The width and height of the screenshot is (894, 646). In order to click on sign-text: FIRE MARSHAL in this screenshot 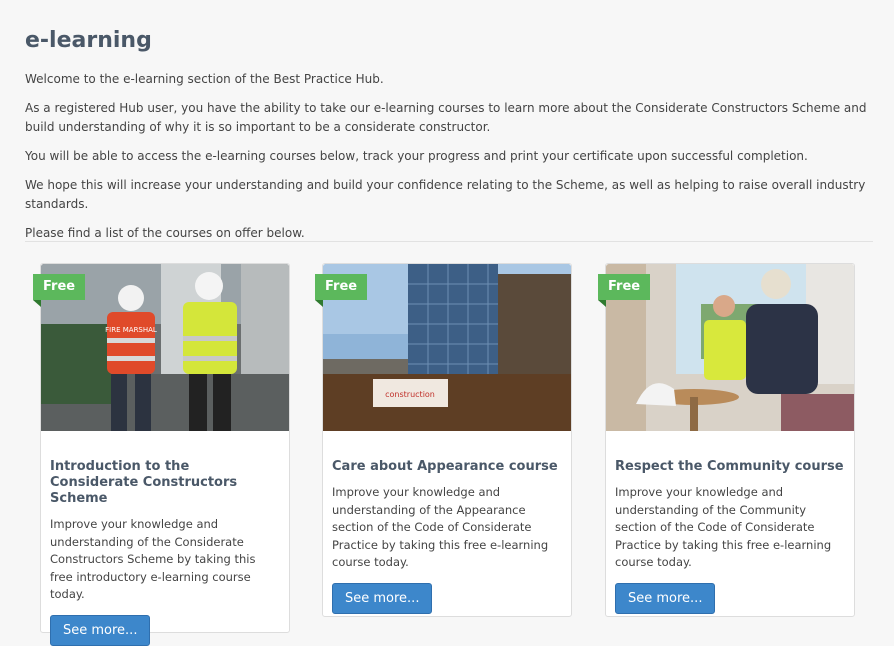, I will do `click(131, 330)`.